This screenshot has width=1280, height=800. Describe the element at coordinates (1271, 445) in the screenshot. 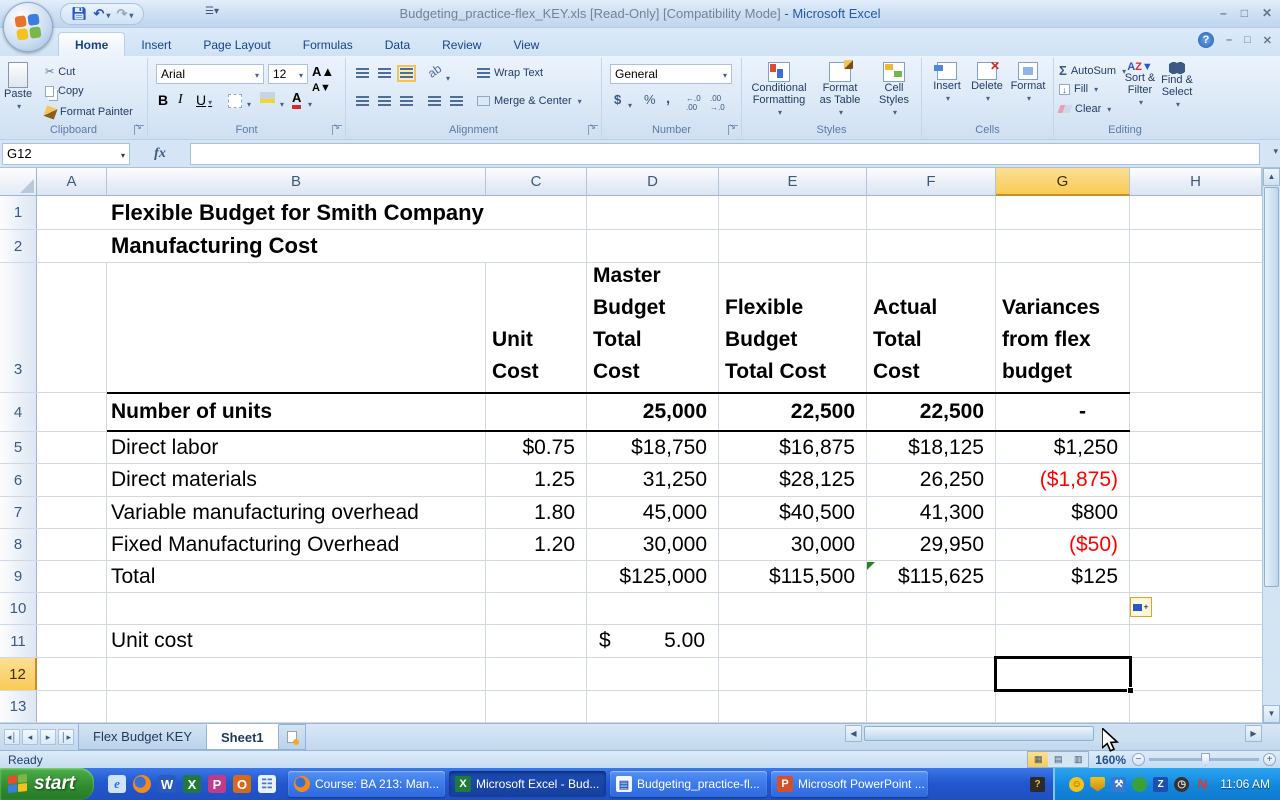

I see `vertical-scrollbar: ▲ ▼` at that location.